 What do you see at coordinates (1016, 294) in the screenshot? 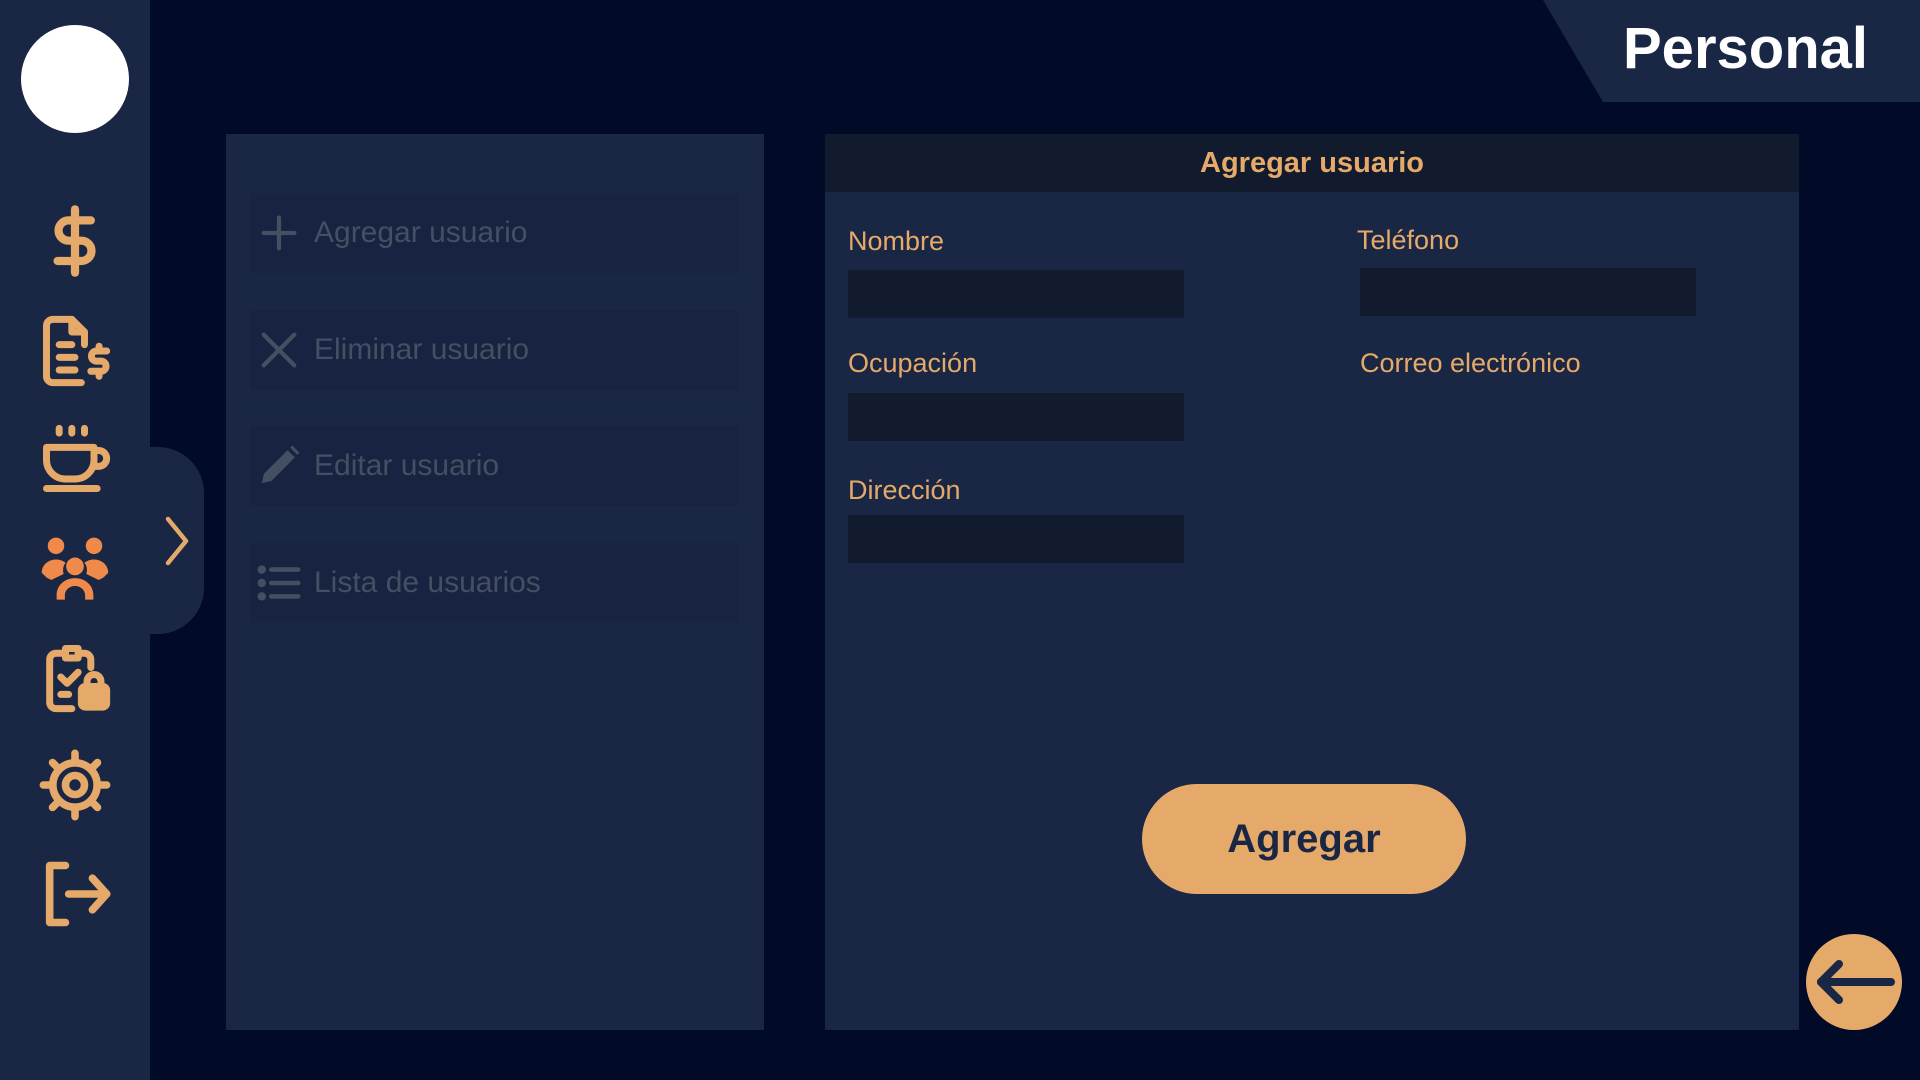
I see `nombre-field` at bounding box center [1016, 294].